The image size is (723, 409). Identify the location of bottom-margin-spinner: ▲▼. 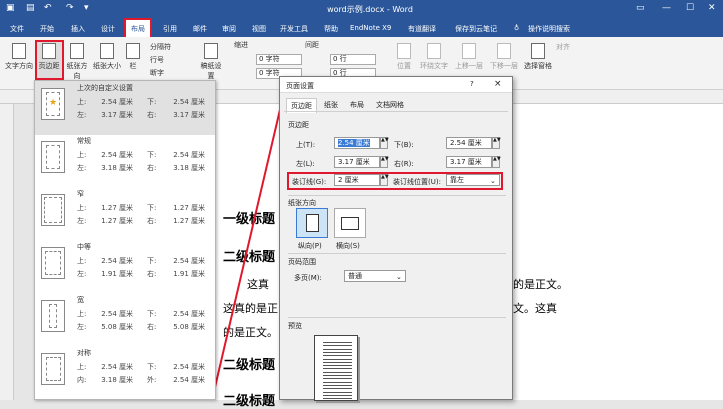
(496, 143).